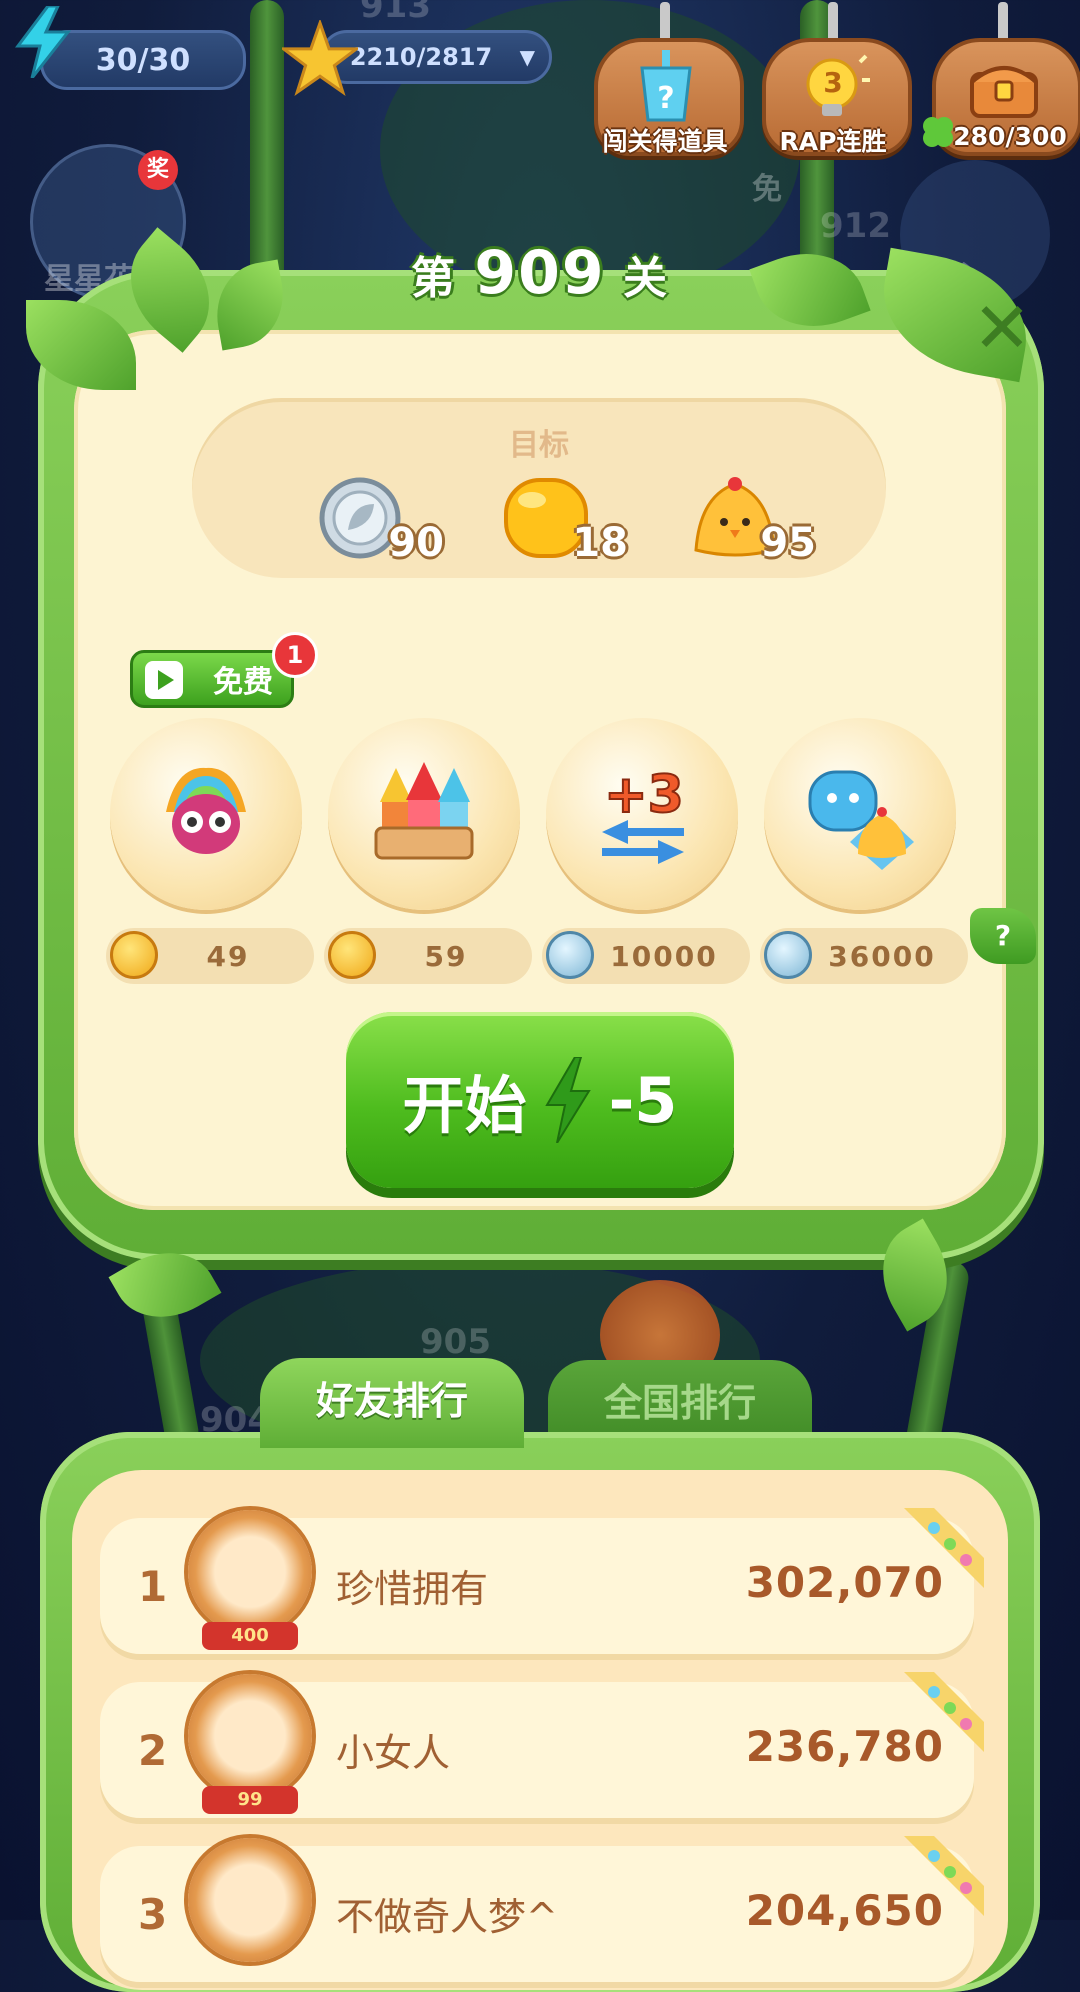 This screenshot has height=1992, width=1080. Describe the element at coordinates (833, 141) in the screenshot. I see `rap-streak-label: RAP连胜` at that location.